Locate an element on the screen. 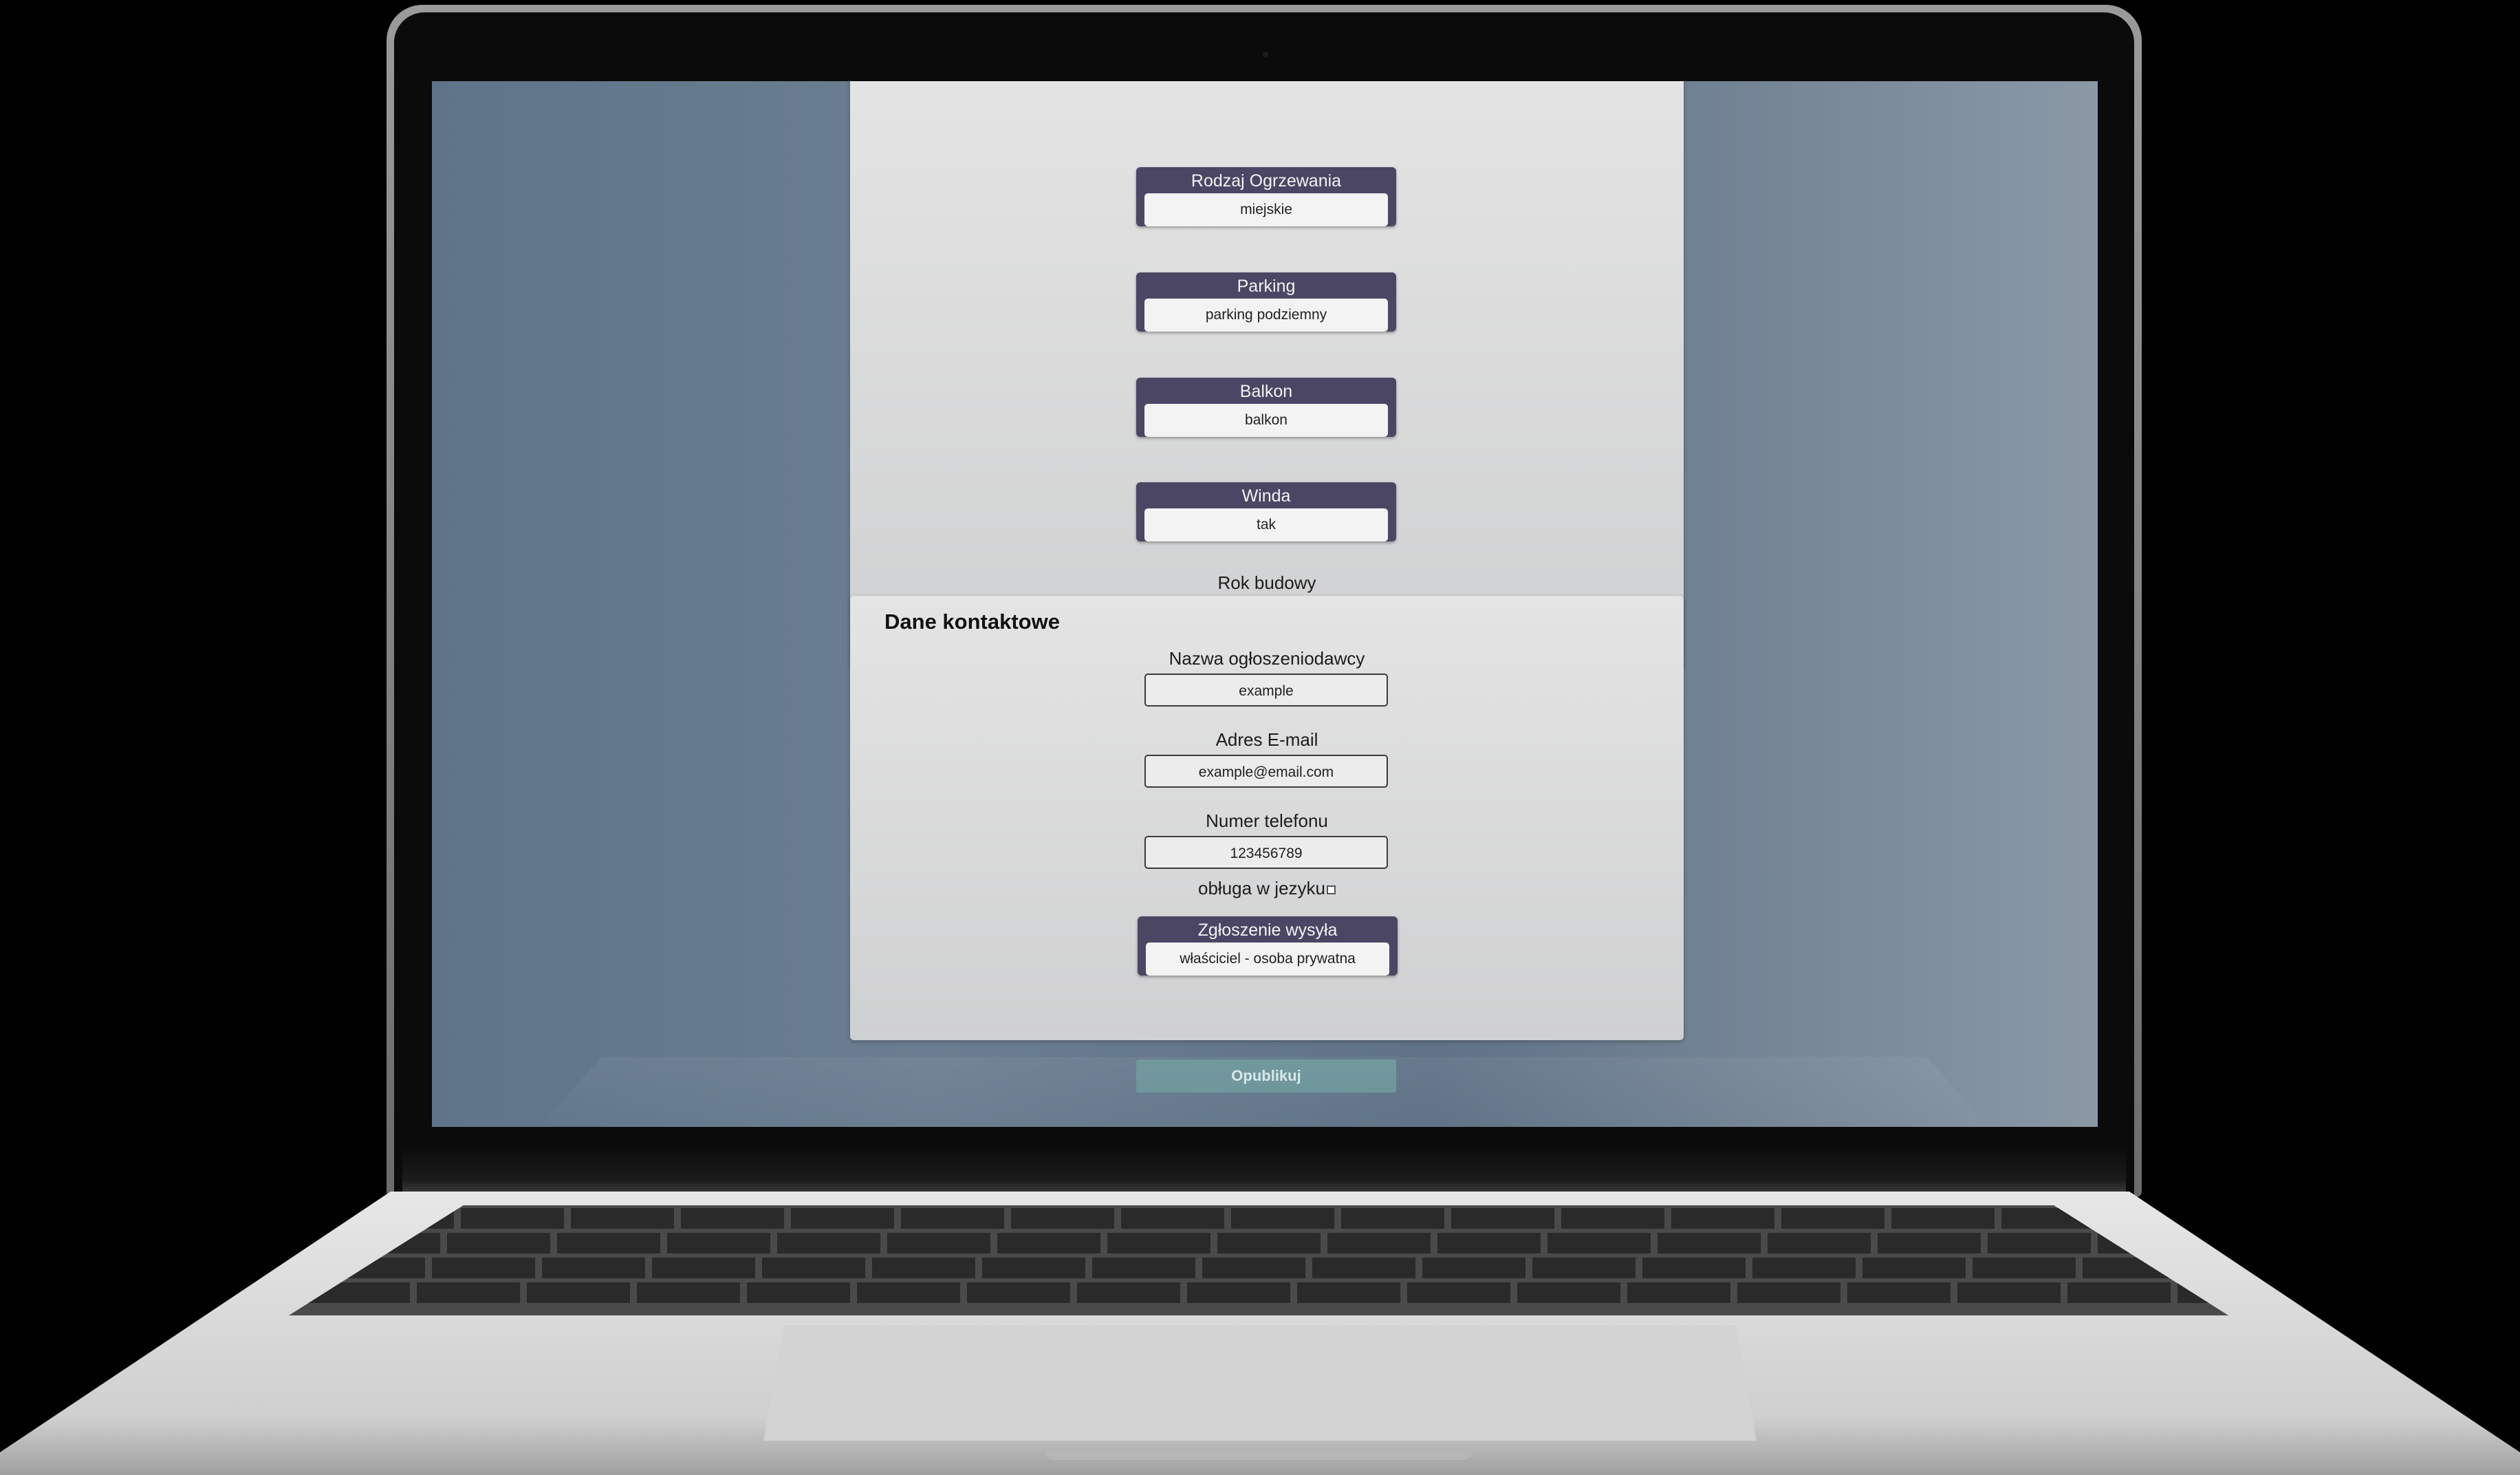  trackpad is located at coordinates (1260, 1383).